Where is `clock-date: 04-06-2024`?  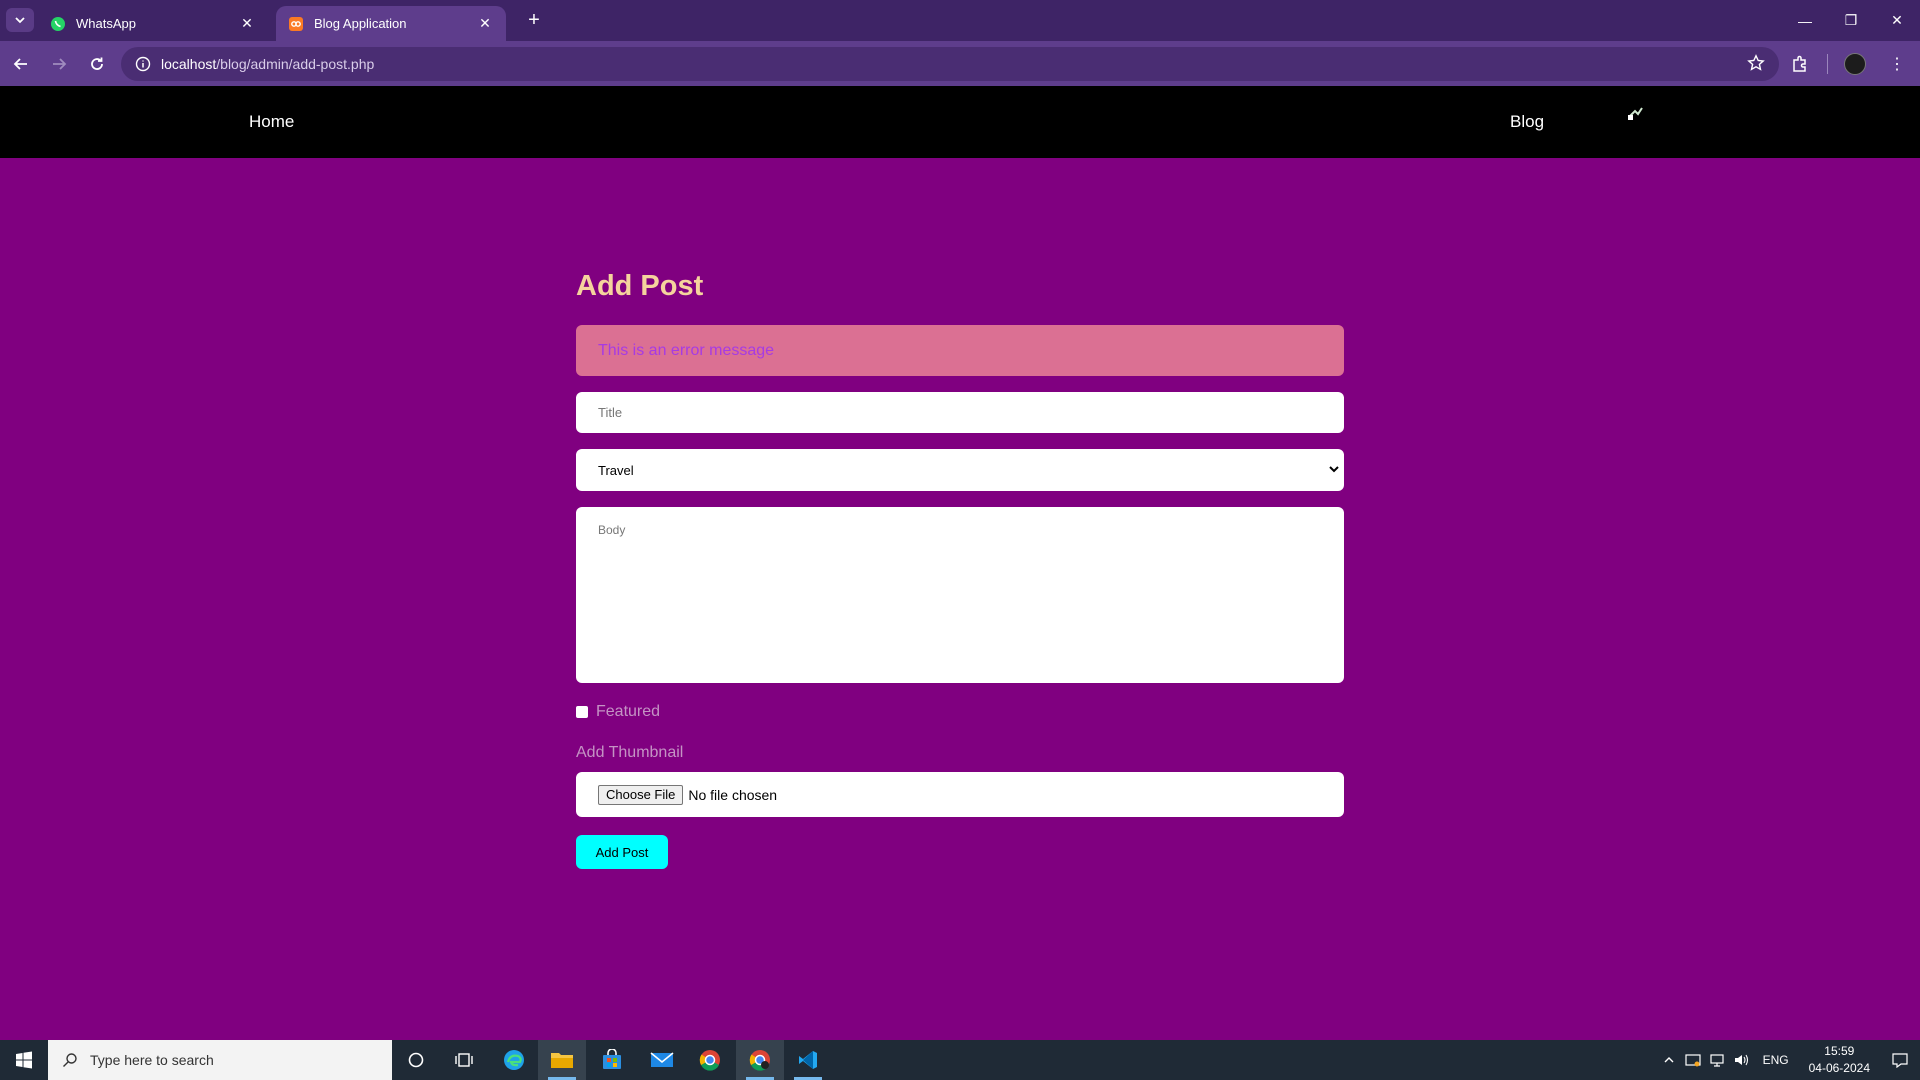 clock-date: 04-06-2024 is located at coordinates (1839, 1068).